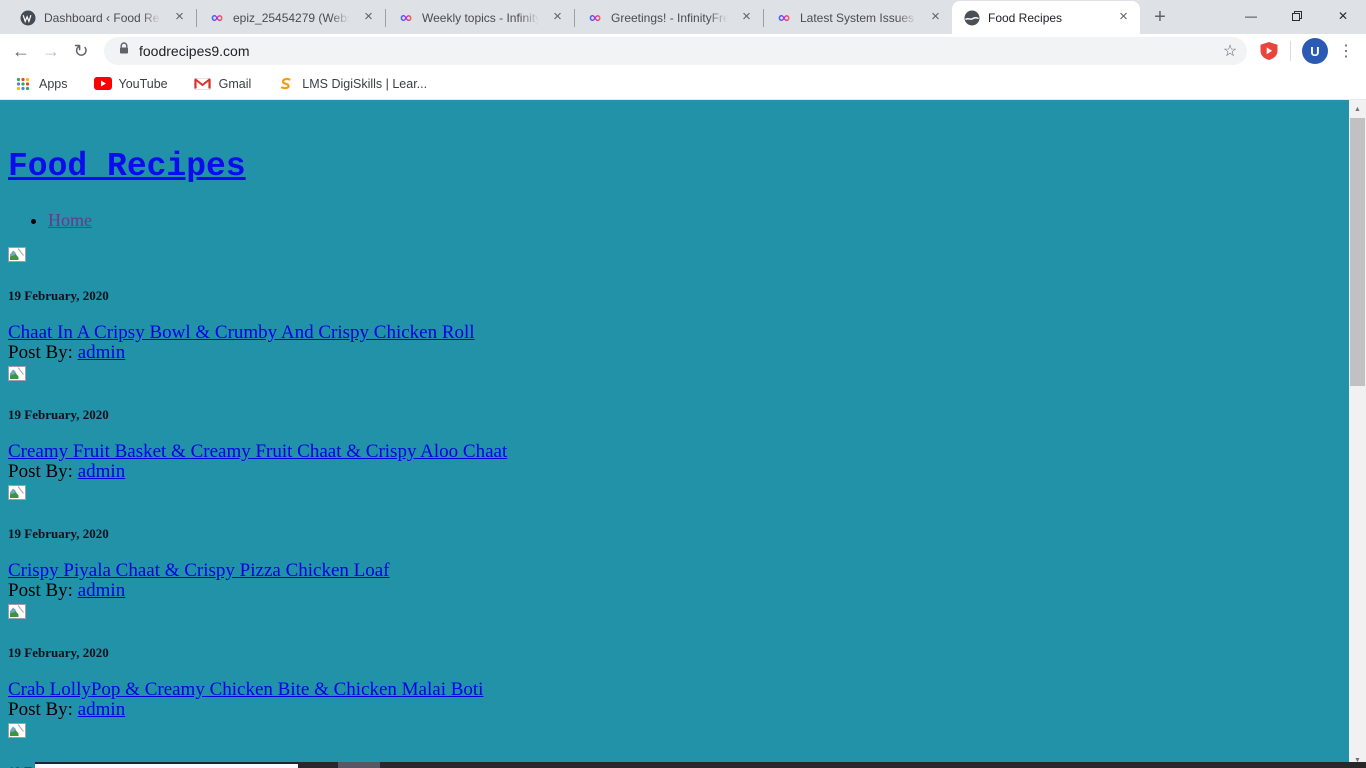  I want to click on taskbar-peek-segment, so click(359, 765).